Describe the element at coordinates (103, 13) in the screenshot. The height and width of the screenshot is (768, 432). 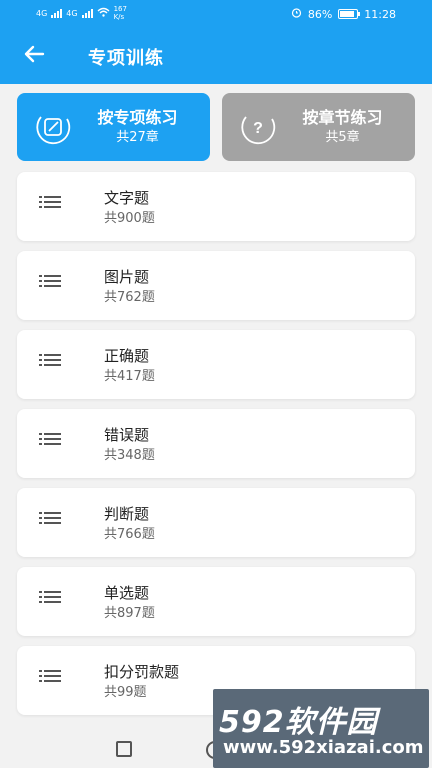
I see `wifi-icon` at that location.